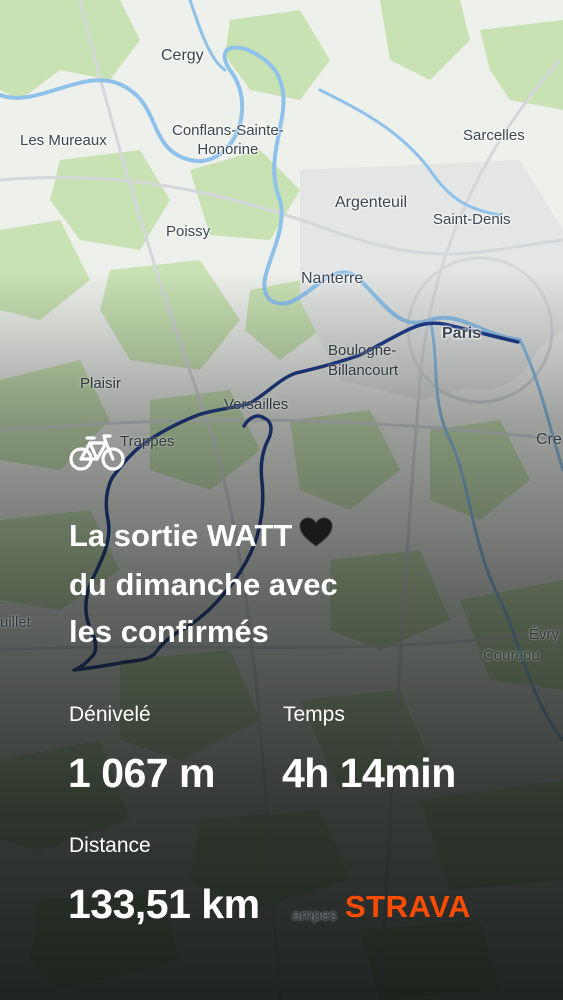  I want to click on place-label-nanterre: Nanterre, so click(332, 278).